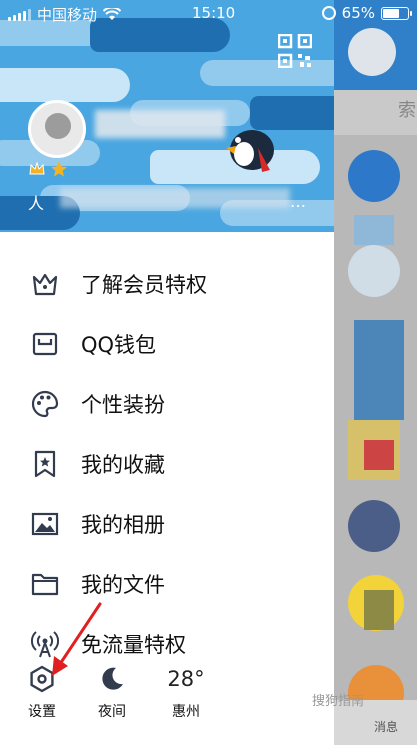 The width and height of the screenshot is (417, 745). I want to click on rotation-lock-icon, so click(328, 13).